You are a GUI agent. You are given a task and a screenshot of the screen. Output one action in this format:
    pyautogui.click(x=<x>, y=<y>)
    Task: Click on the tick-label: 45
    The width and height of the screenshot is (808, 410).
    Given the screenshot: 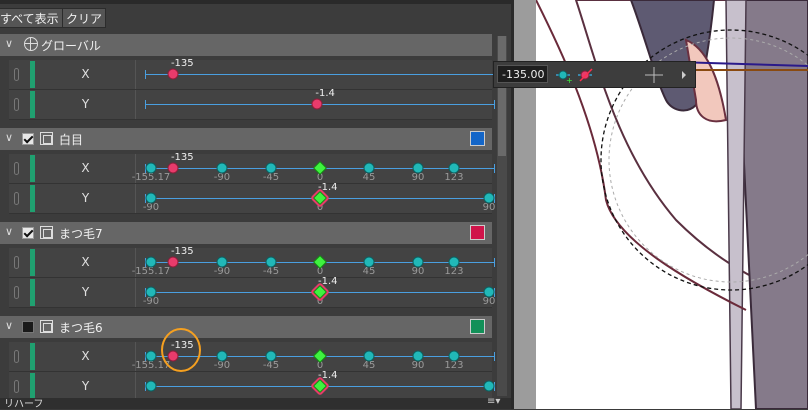 What is the action you would take?
    pyautogui.click(x=369, y=177)
    